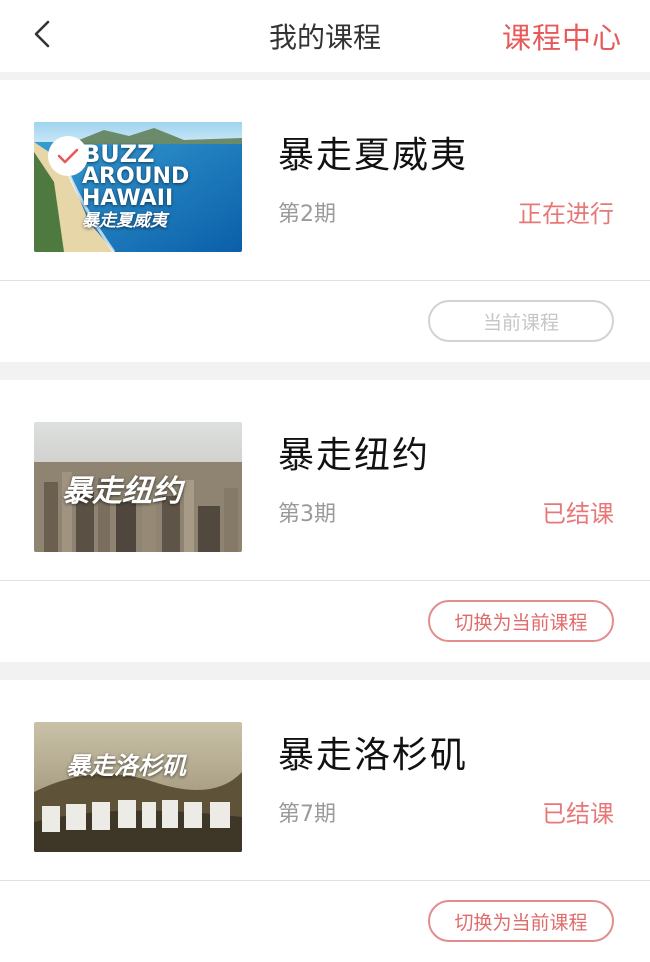 This screenshot has height=962, width=650. Describe the element at coordinates (521, 321) in the screenshot. I see `current-course-button: 当前课程` at that location.